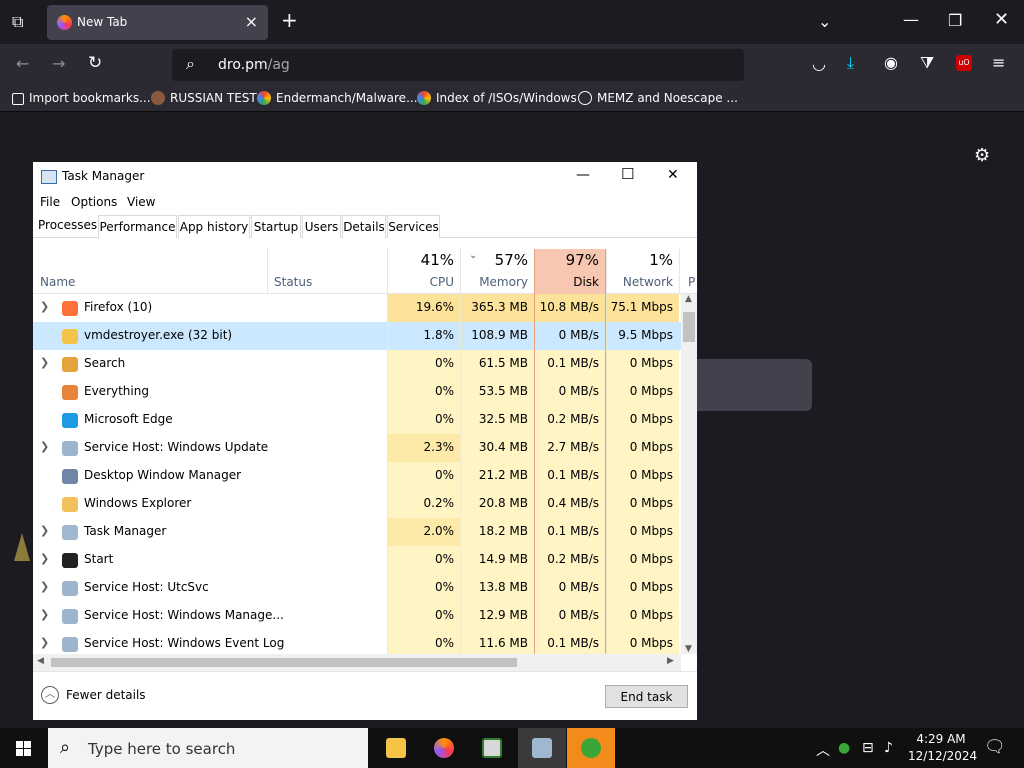  I want to click on taskbar-file-explorer, so click(396, 748).